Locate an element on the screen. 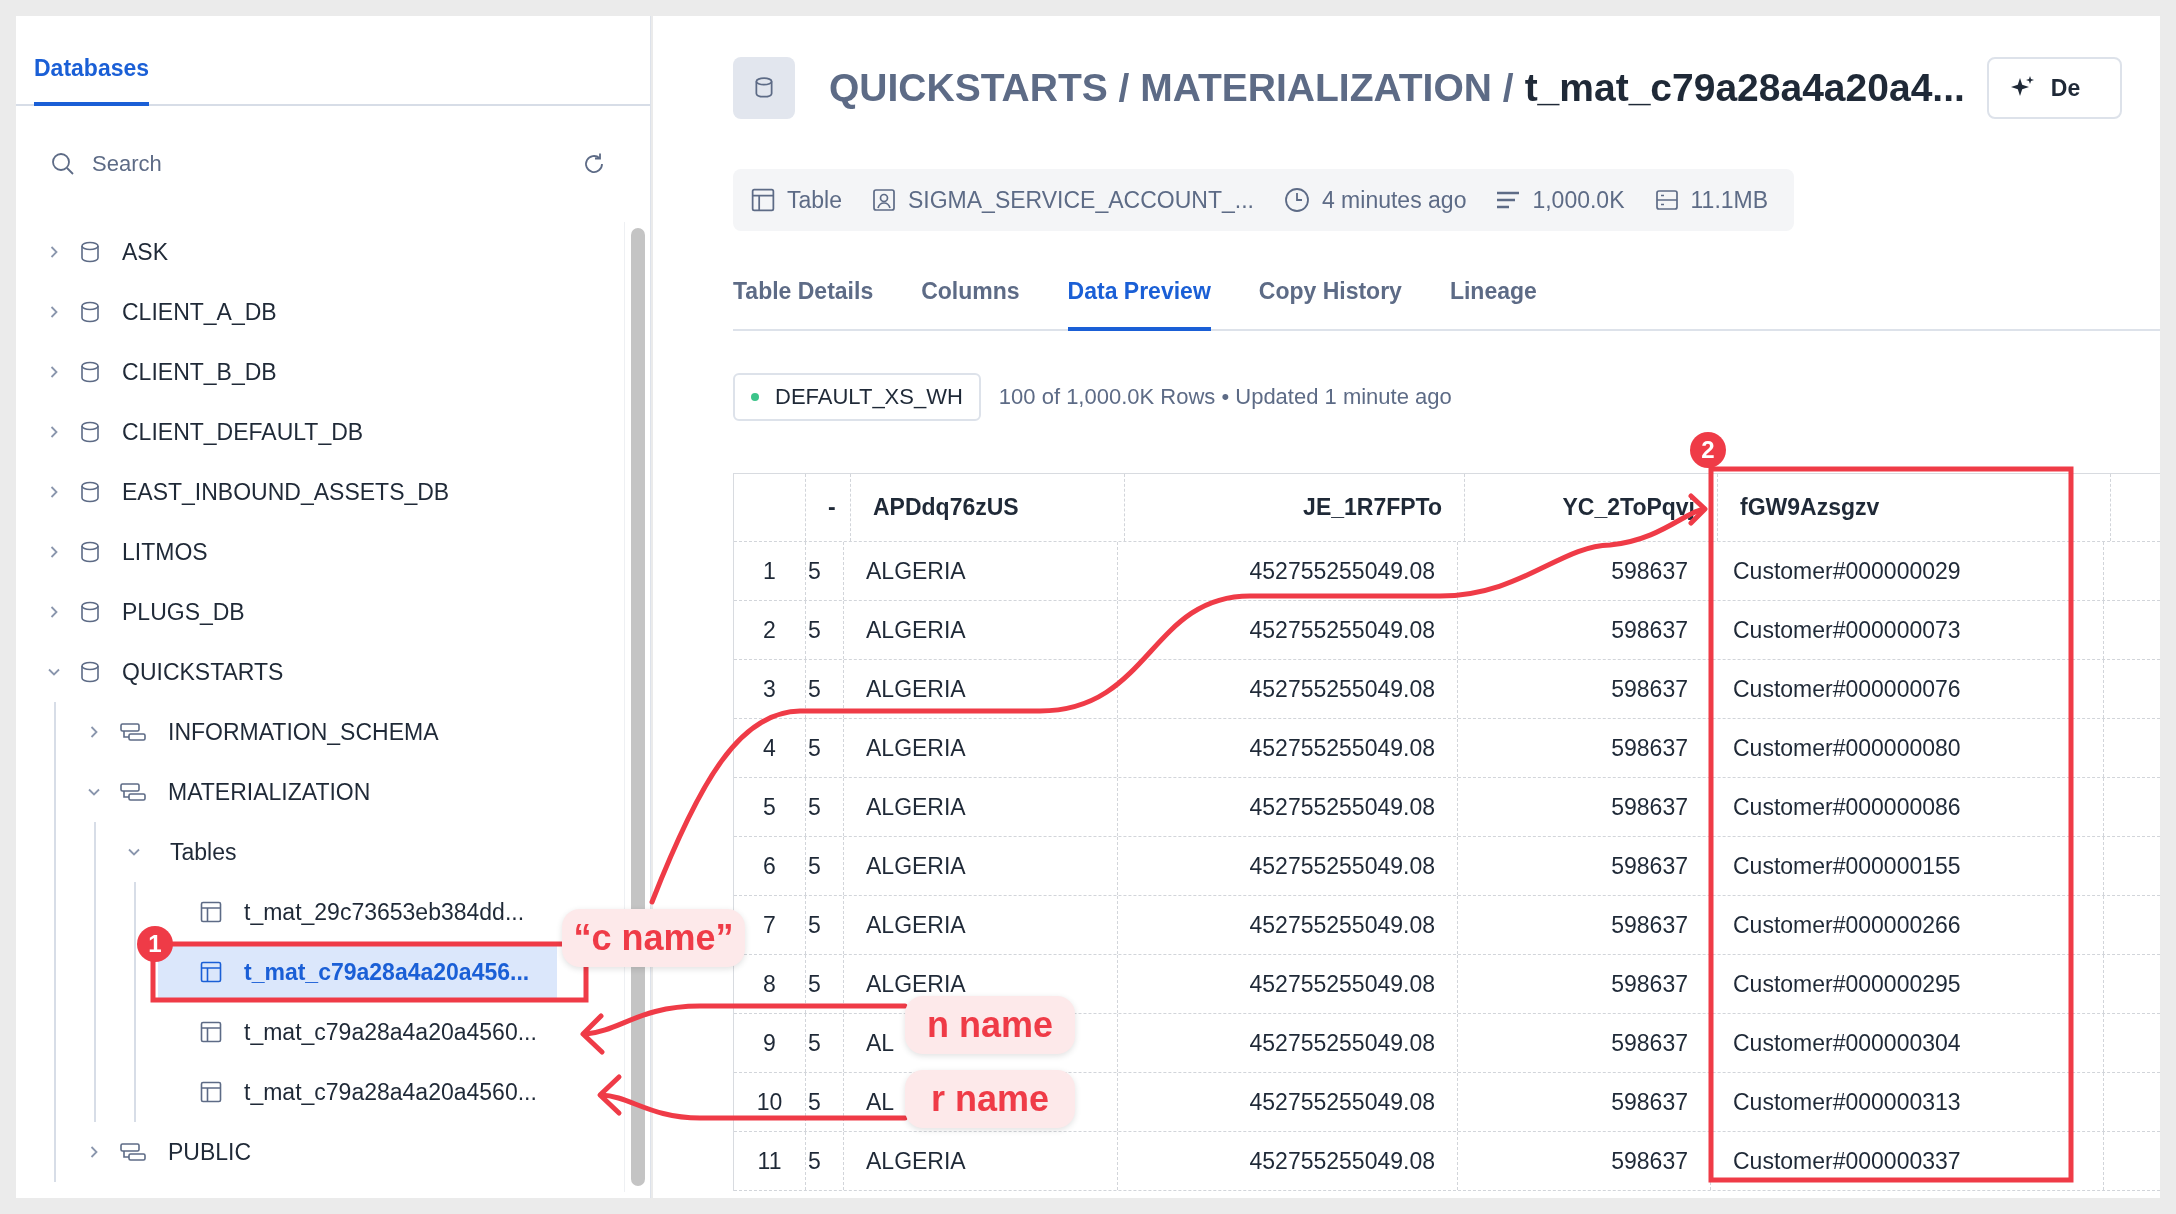 The height and width of the screenshot is (1214, 2176). tree-item: Tables is located at coordinates (166, 852).